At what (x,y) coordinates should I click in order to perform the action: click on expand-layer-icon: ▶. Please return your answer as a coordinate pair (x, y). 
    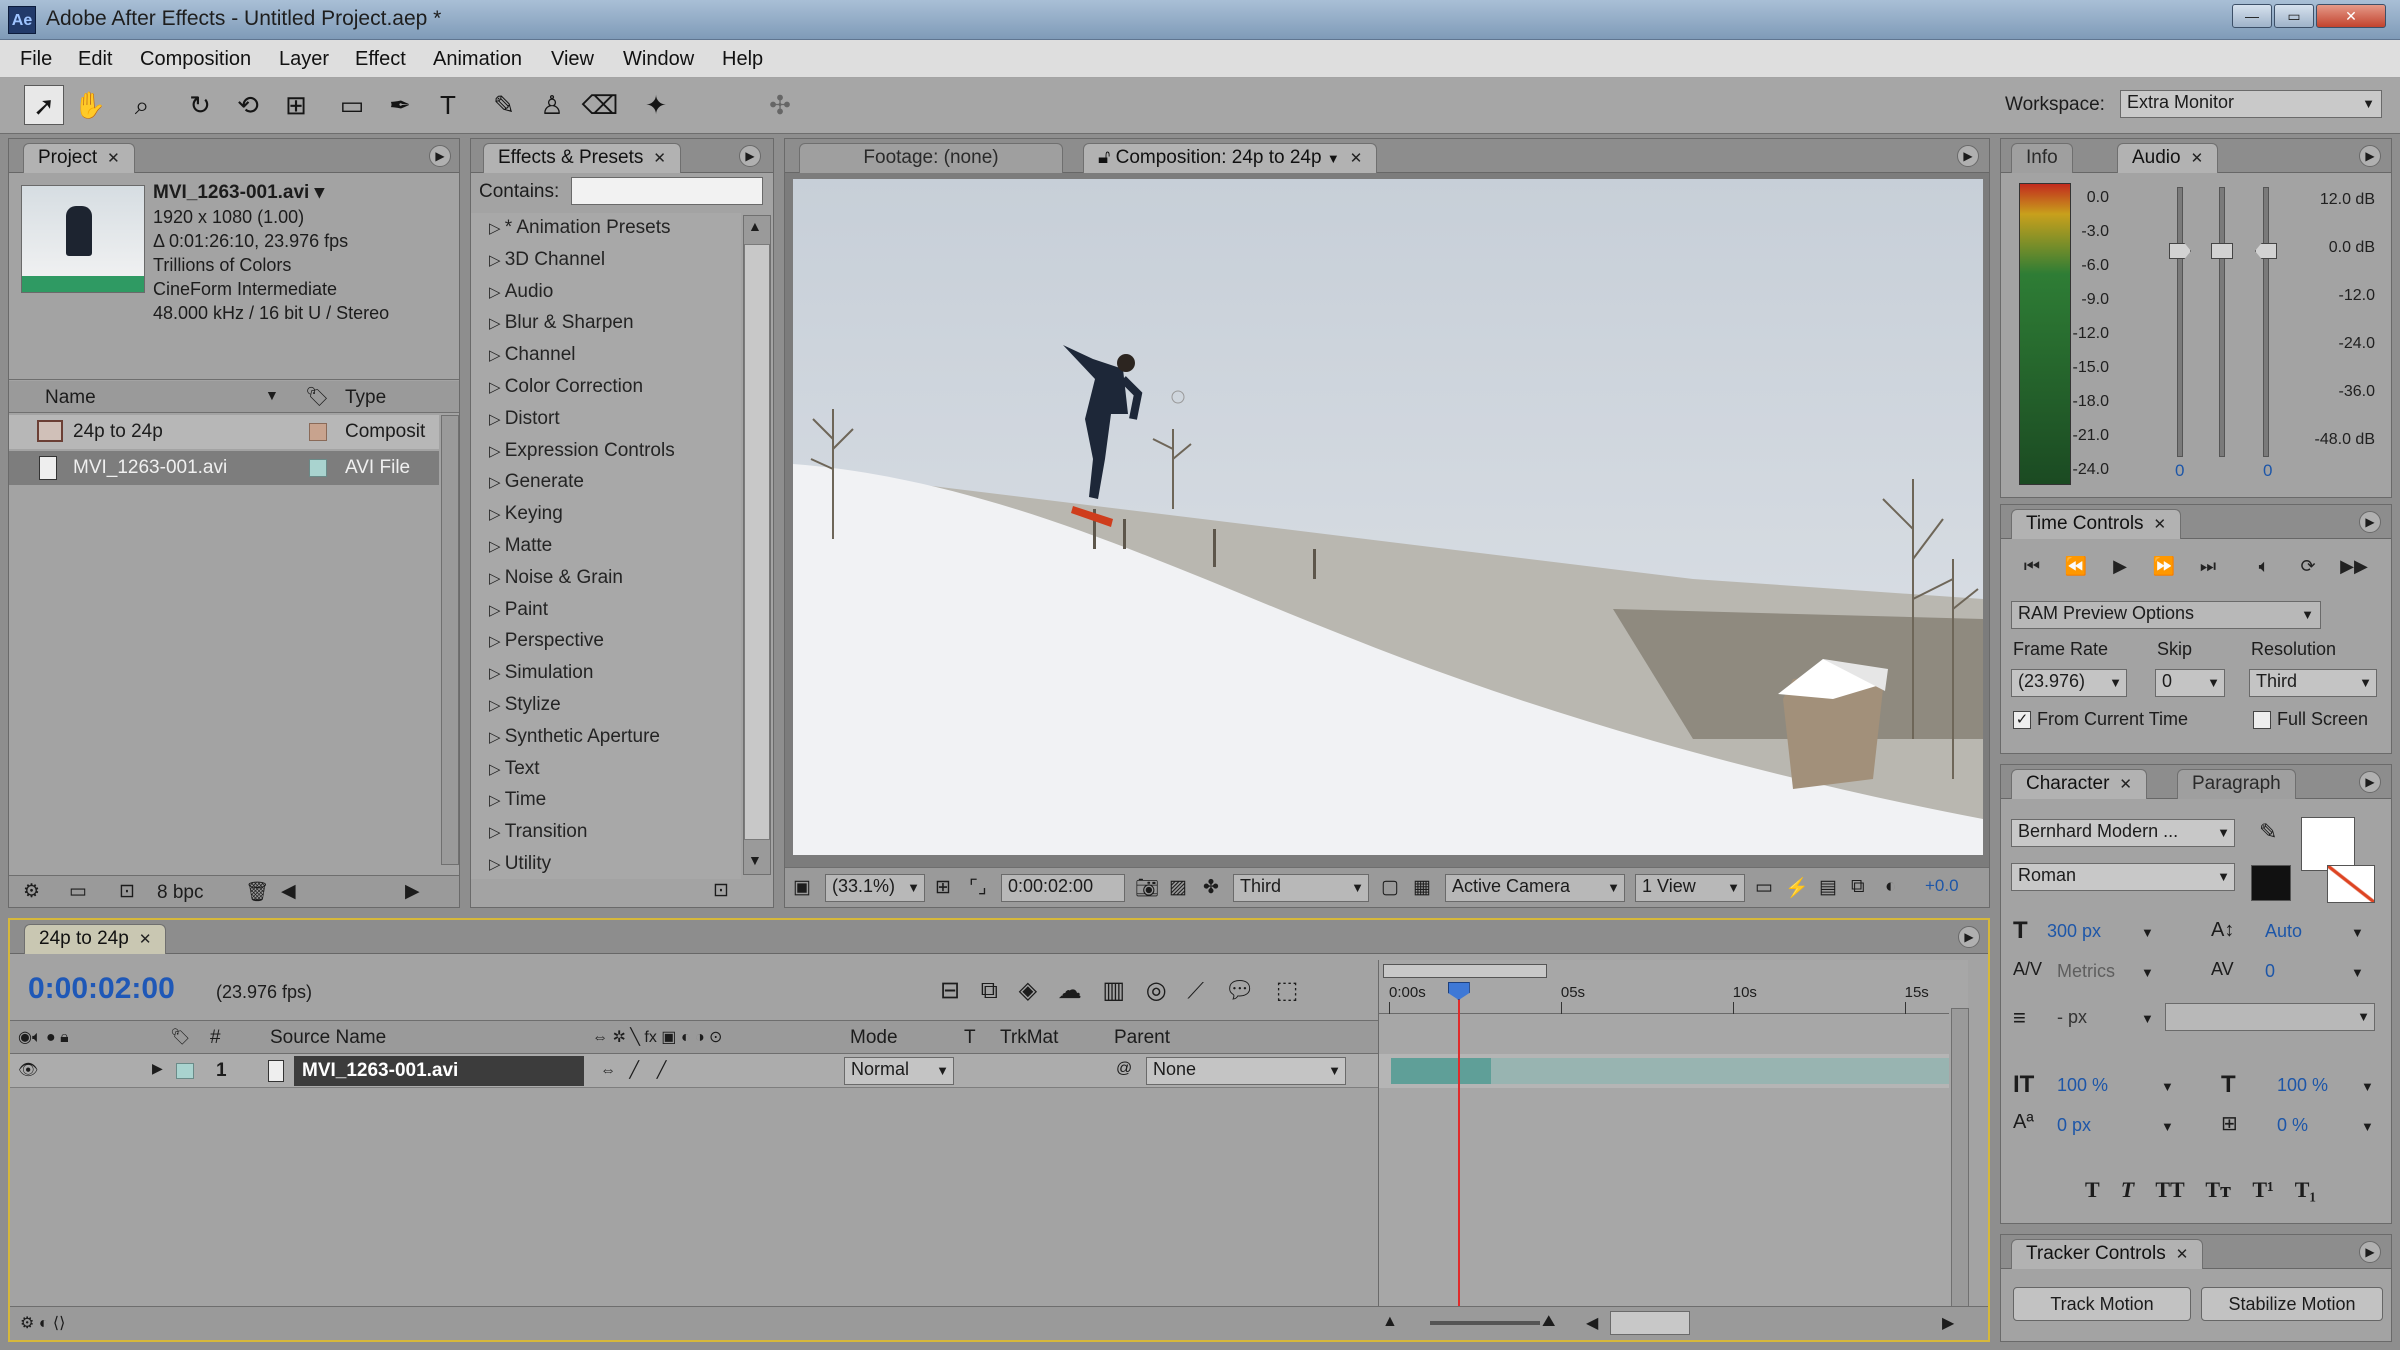
    Looking at the image, I should click on (157, 1068).